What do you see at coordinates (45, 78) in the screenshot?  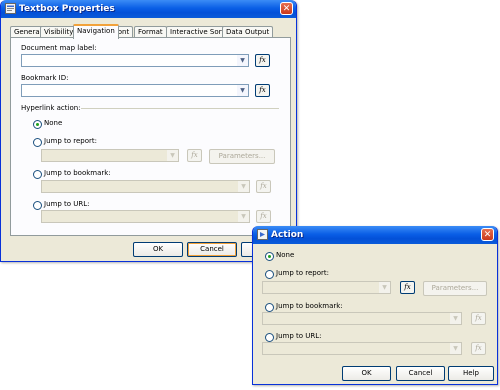 I see `bookmark-id-label: Bookmark ID:` at bounding box center [45, 78].